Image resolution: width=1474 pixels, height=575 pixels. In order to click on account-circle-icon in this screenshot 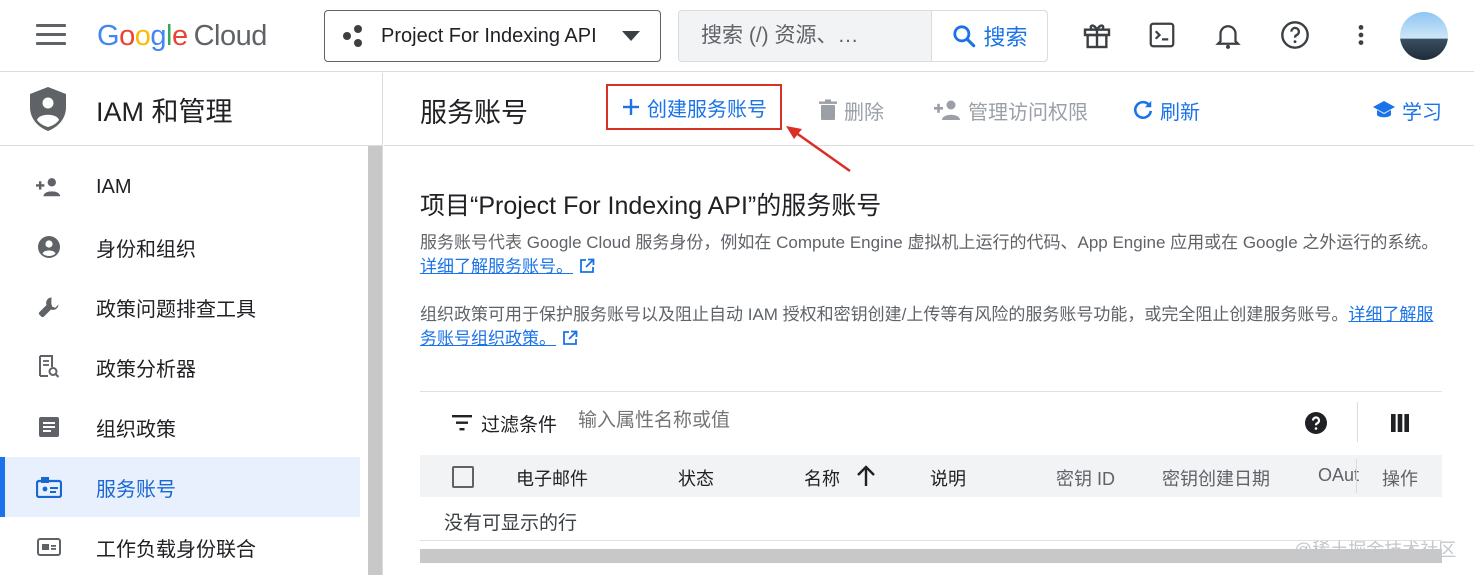, I will do `click(49, 247)`.